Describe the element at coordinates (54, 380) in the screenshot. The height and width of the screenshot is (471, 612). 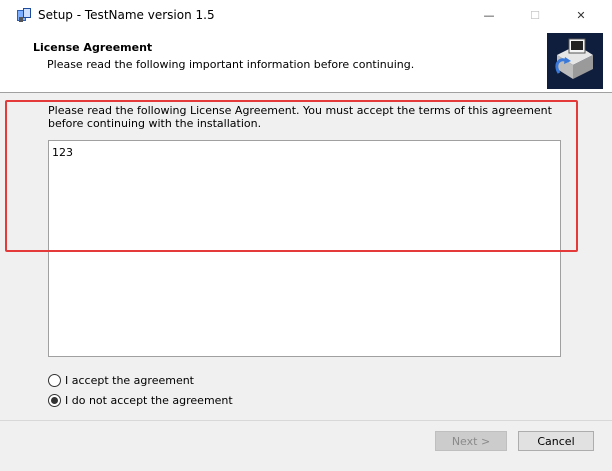
I see `accept-radio-button` at that location.